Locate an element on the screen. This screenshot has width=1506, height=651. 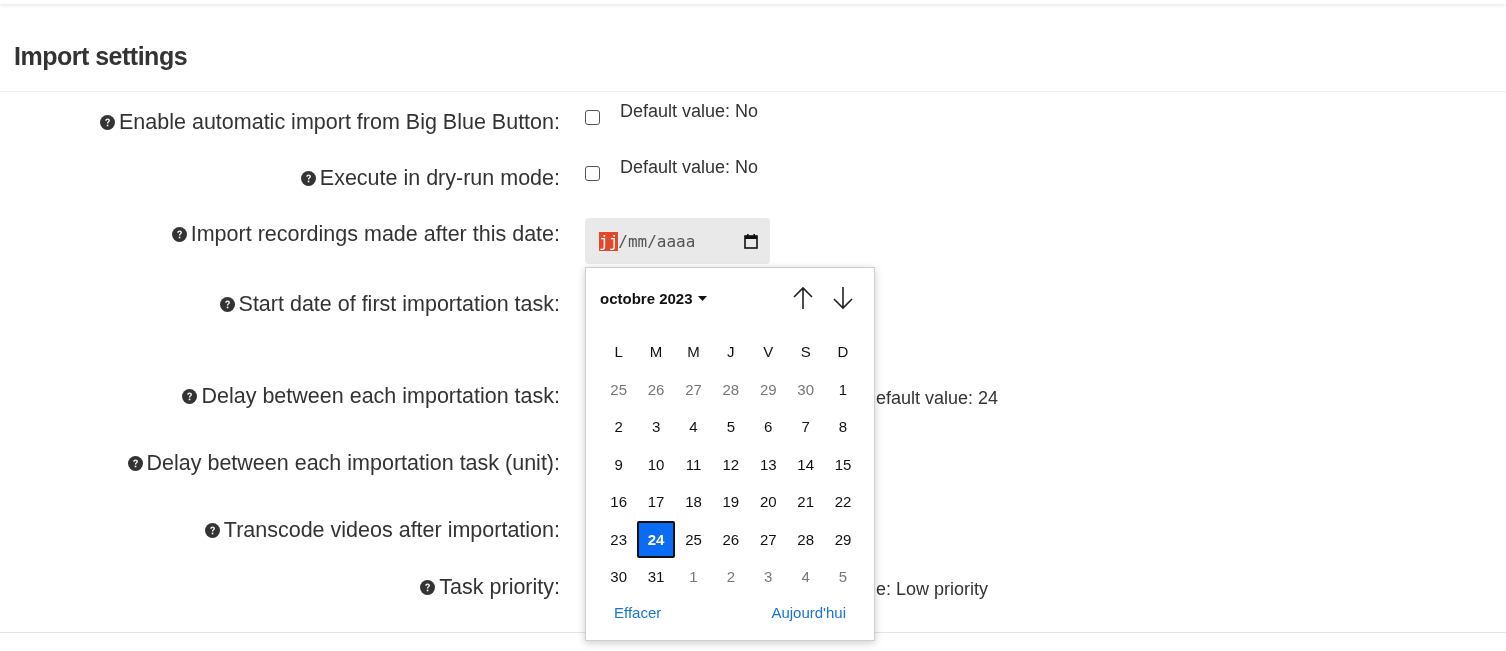
calendar-day: 23 is located at coordinates (619, 539).